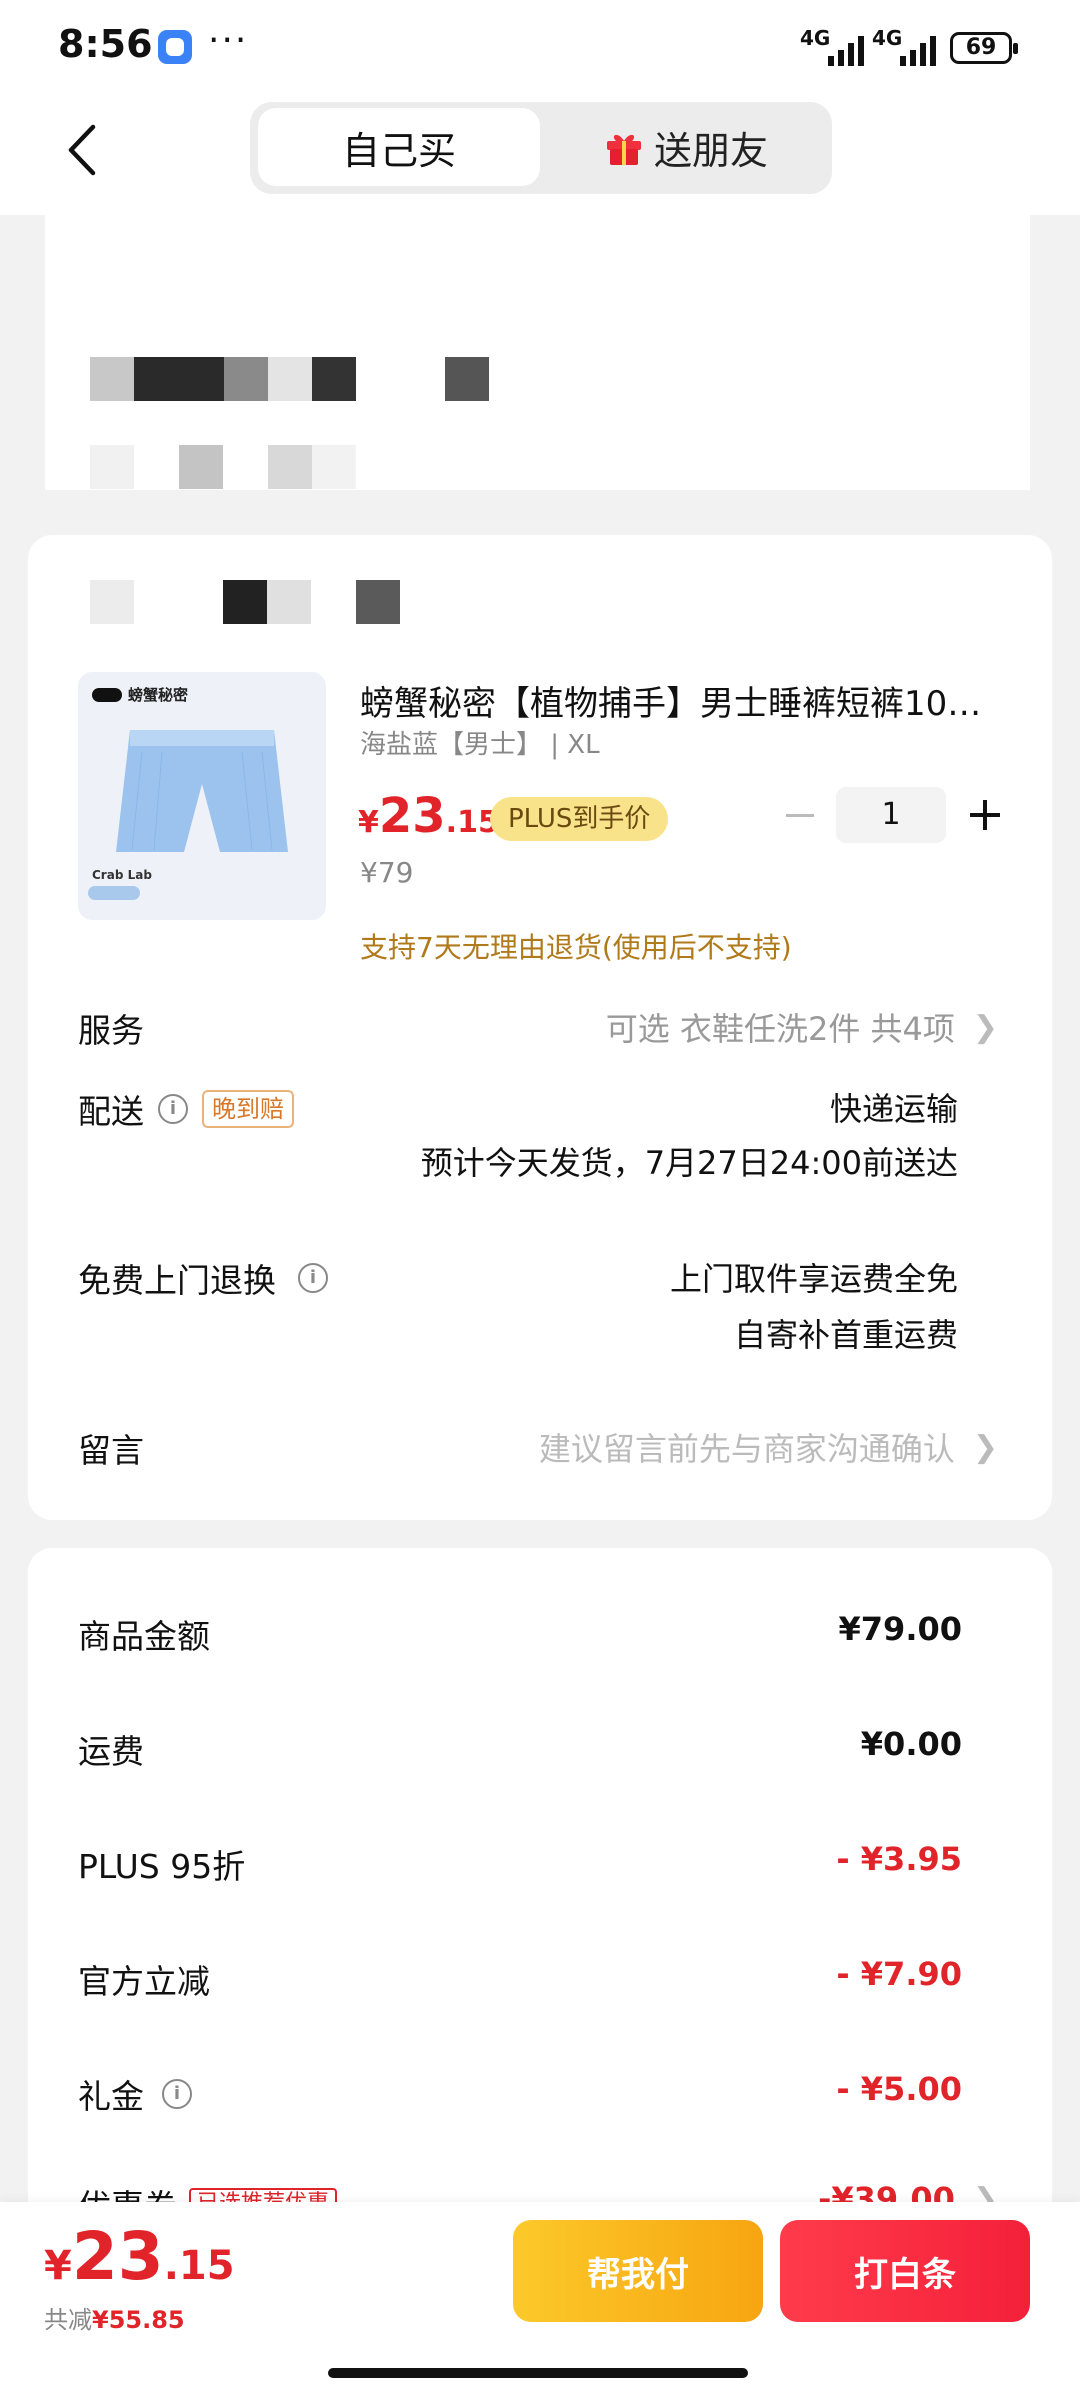  I want to click on free-return-line1: 上门取件享运费全免, so click(813, 1279).